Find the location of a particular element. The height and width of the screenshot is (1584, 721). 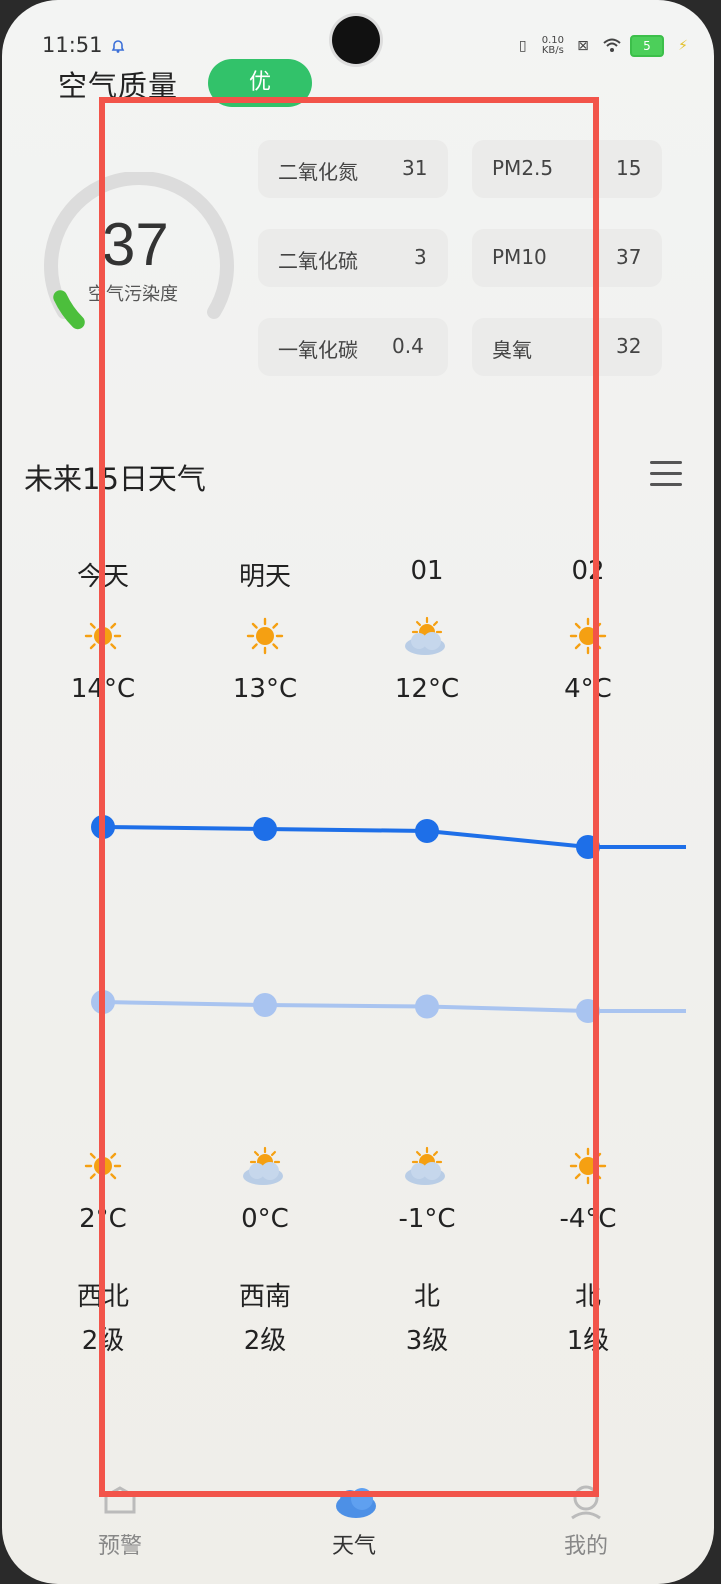

wind-direction: 西南 is located at coordinates (264, 1297).